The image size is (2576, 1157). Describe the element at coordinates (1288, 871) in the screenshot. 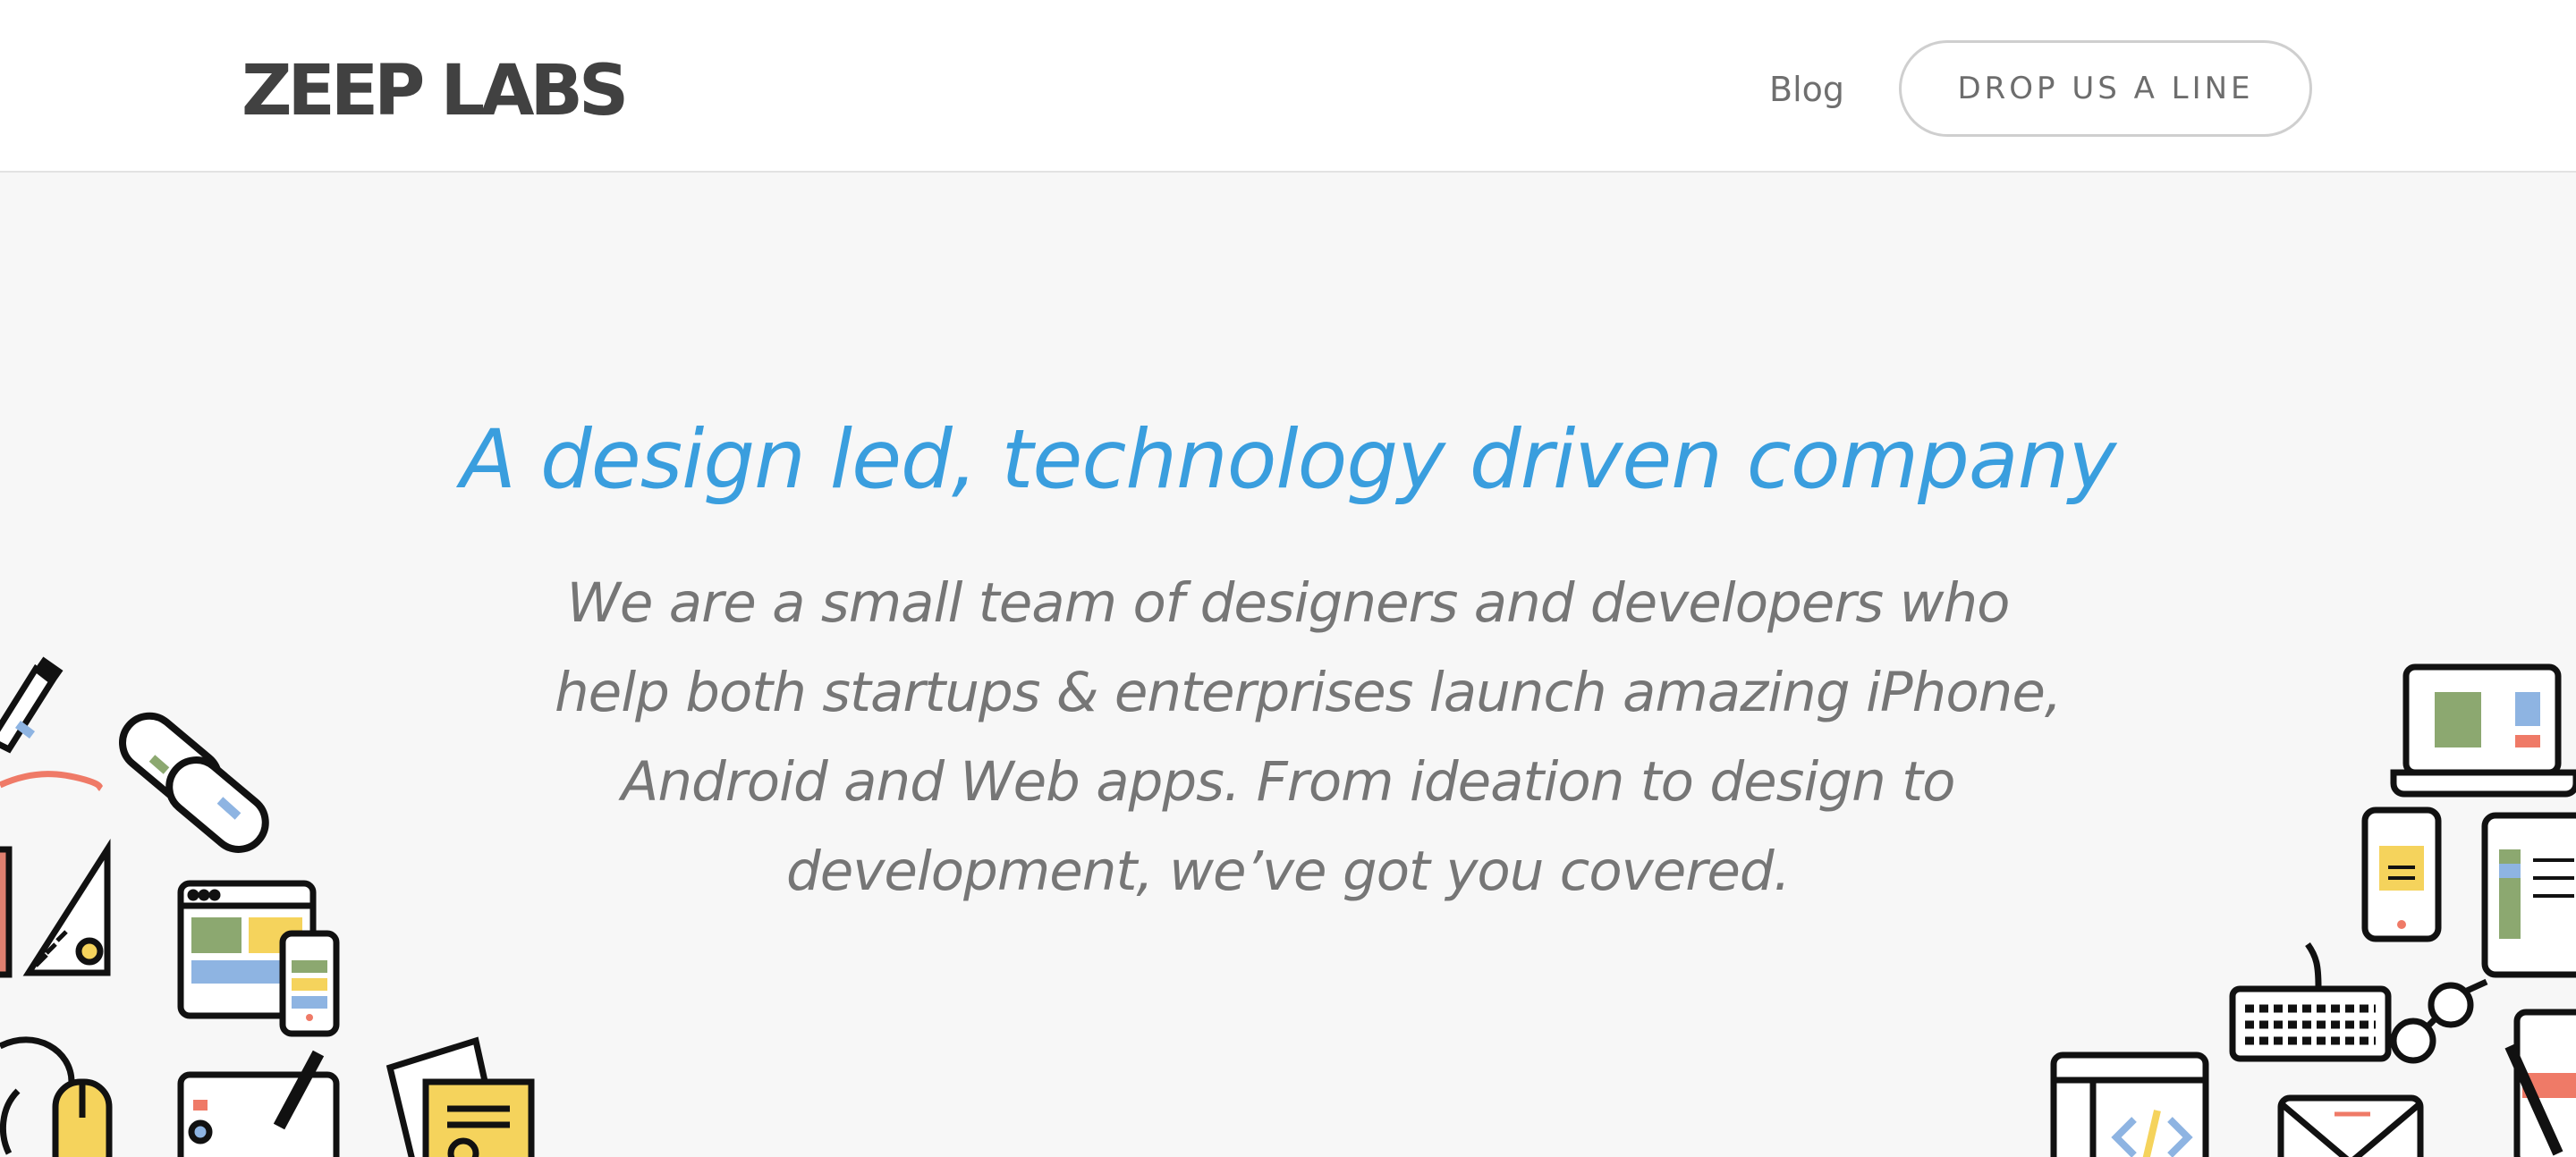

I see `hero-line: development, we’ve got you covered.` at that location.